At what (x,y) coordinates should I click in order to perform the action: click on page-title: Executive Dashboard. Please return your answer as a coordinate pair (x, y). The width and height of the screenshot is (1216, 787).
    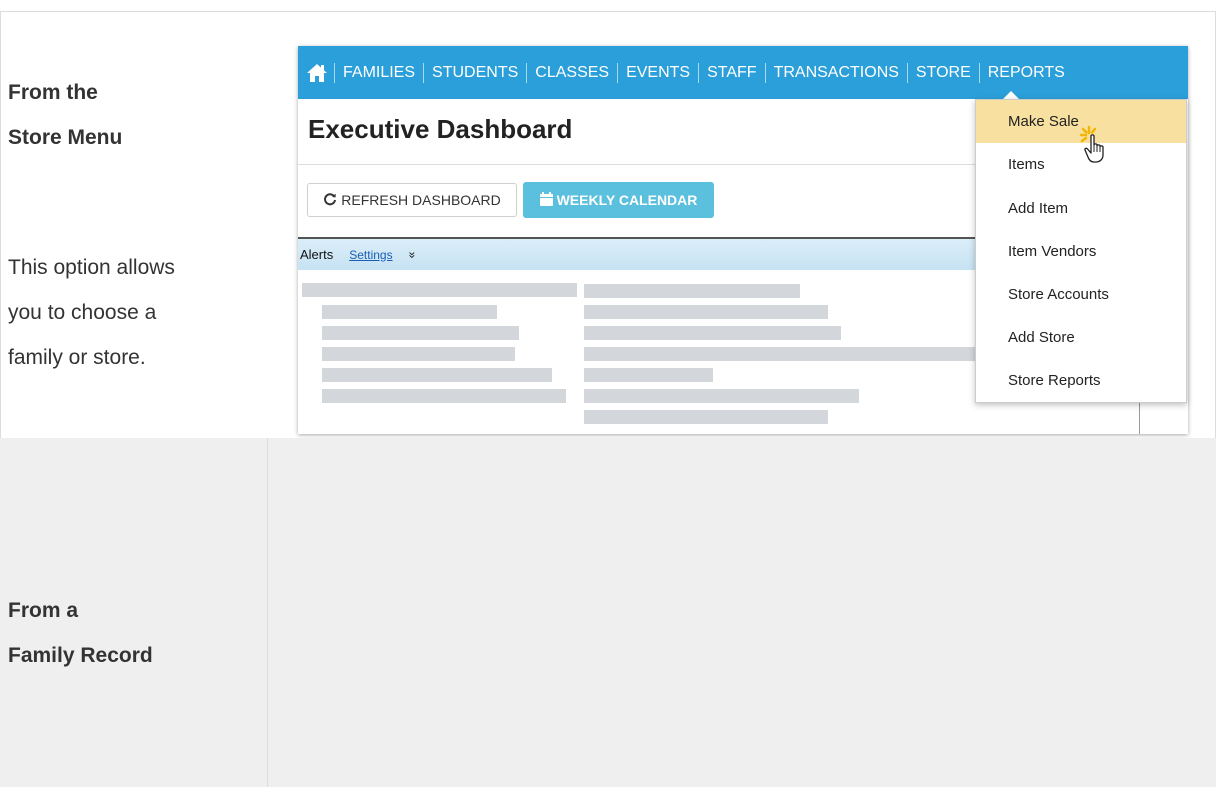
    Looking at the image, I should click on (440, 129).